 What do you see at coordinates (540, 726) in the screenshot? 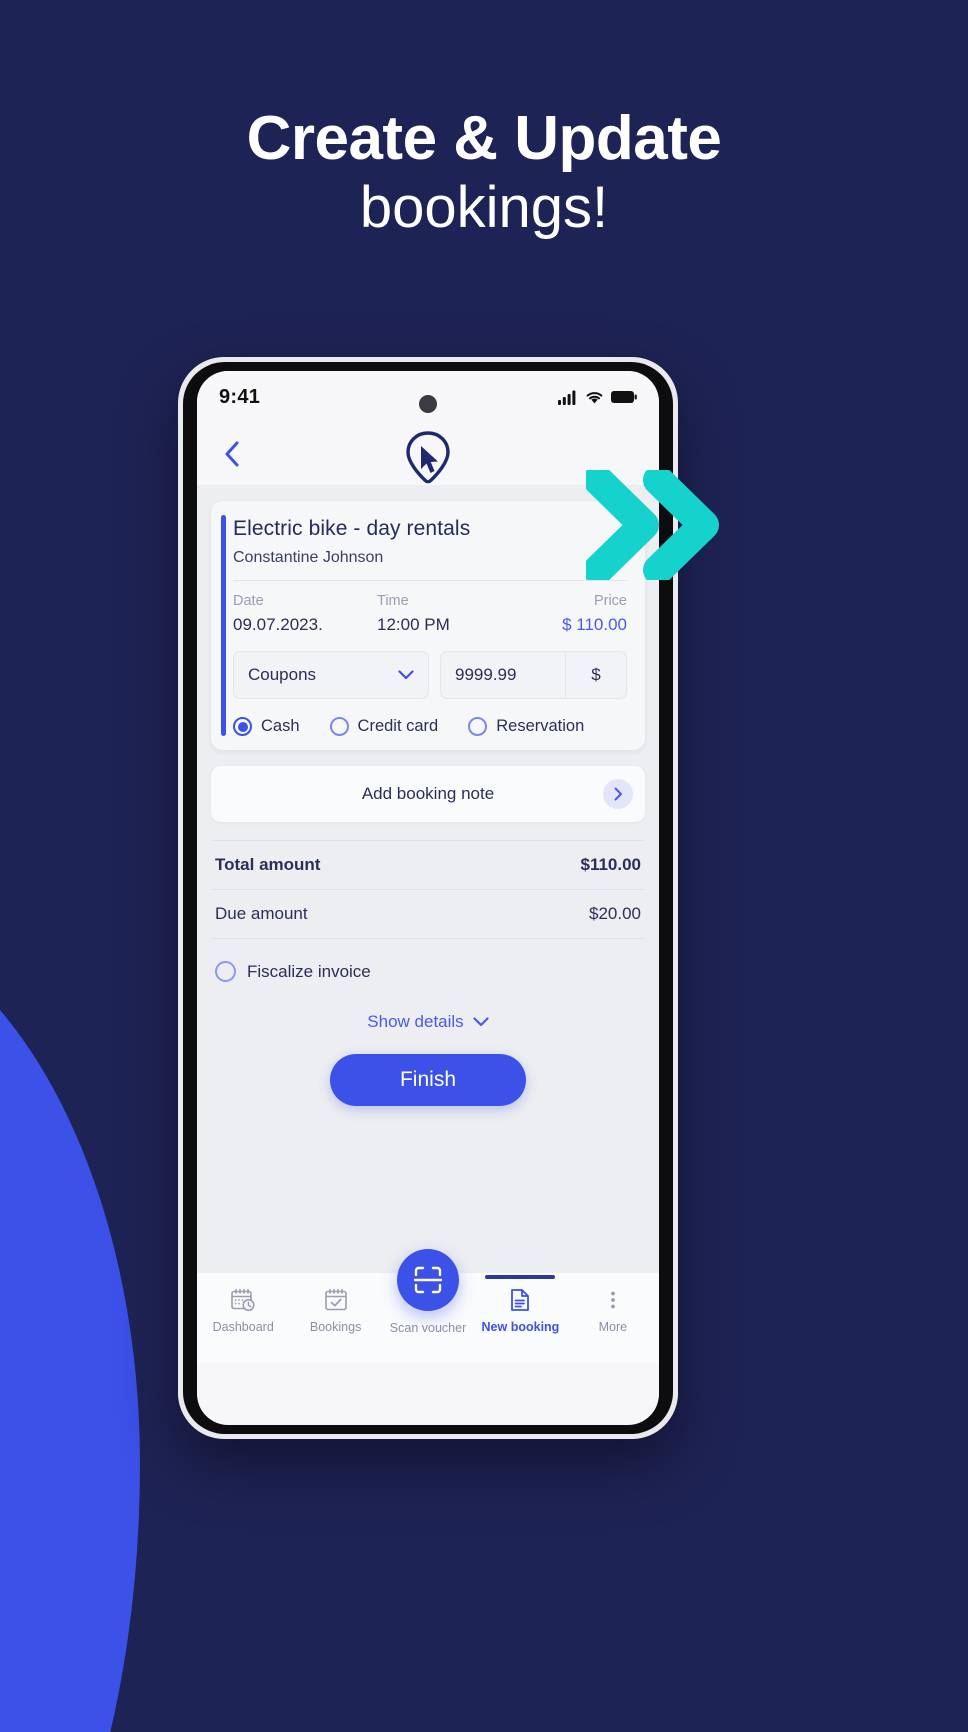
I see `payment-option-reservation-label: Reservation` at bounding box center [540, 726].